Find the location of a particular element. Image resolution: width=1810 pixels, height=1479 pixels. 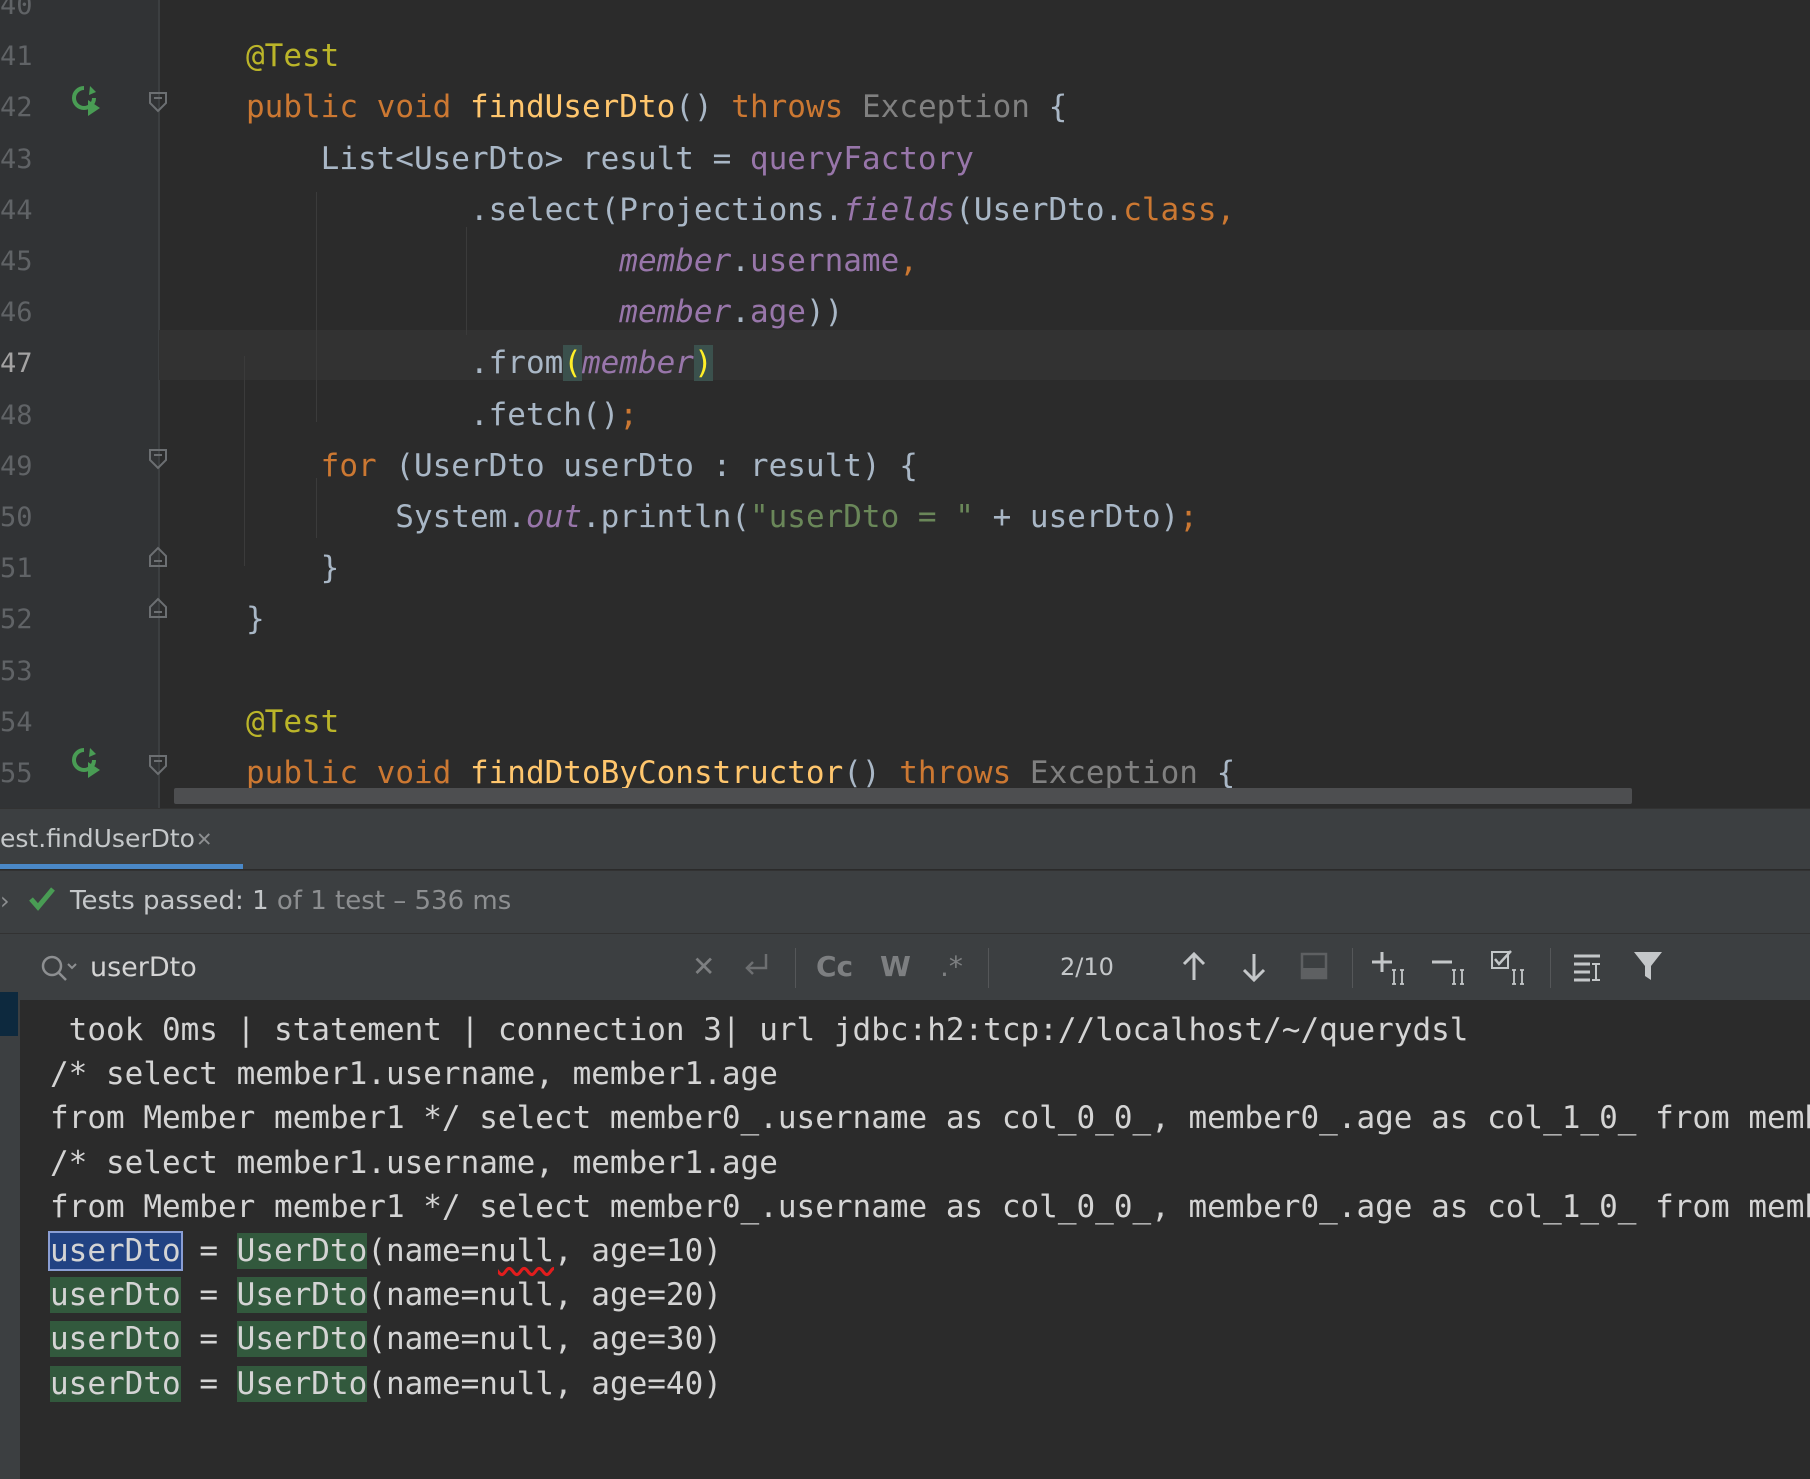

close-icon: ✕ is located at coordinates (204, 838).